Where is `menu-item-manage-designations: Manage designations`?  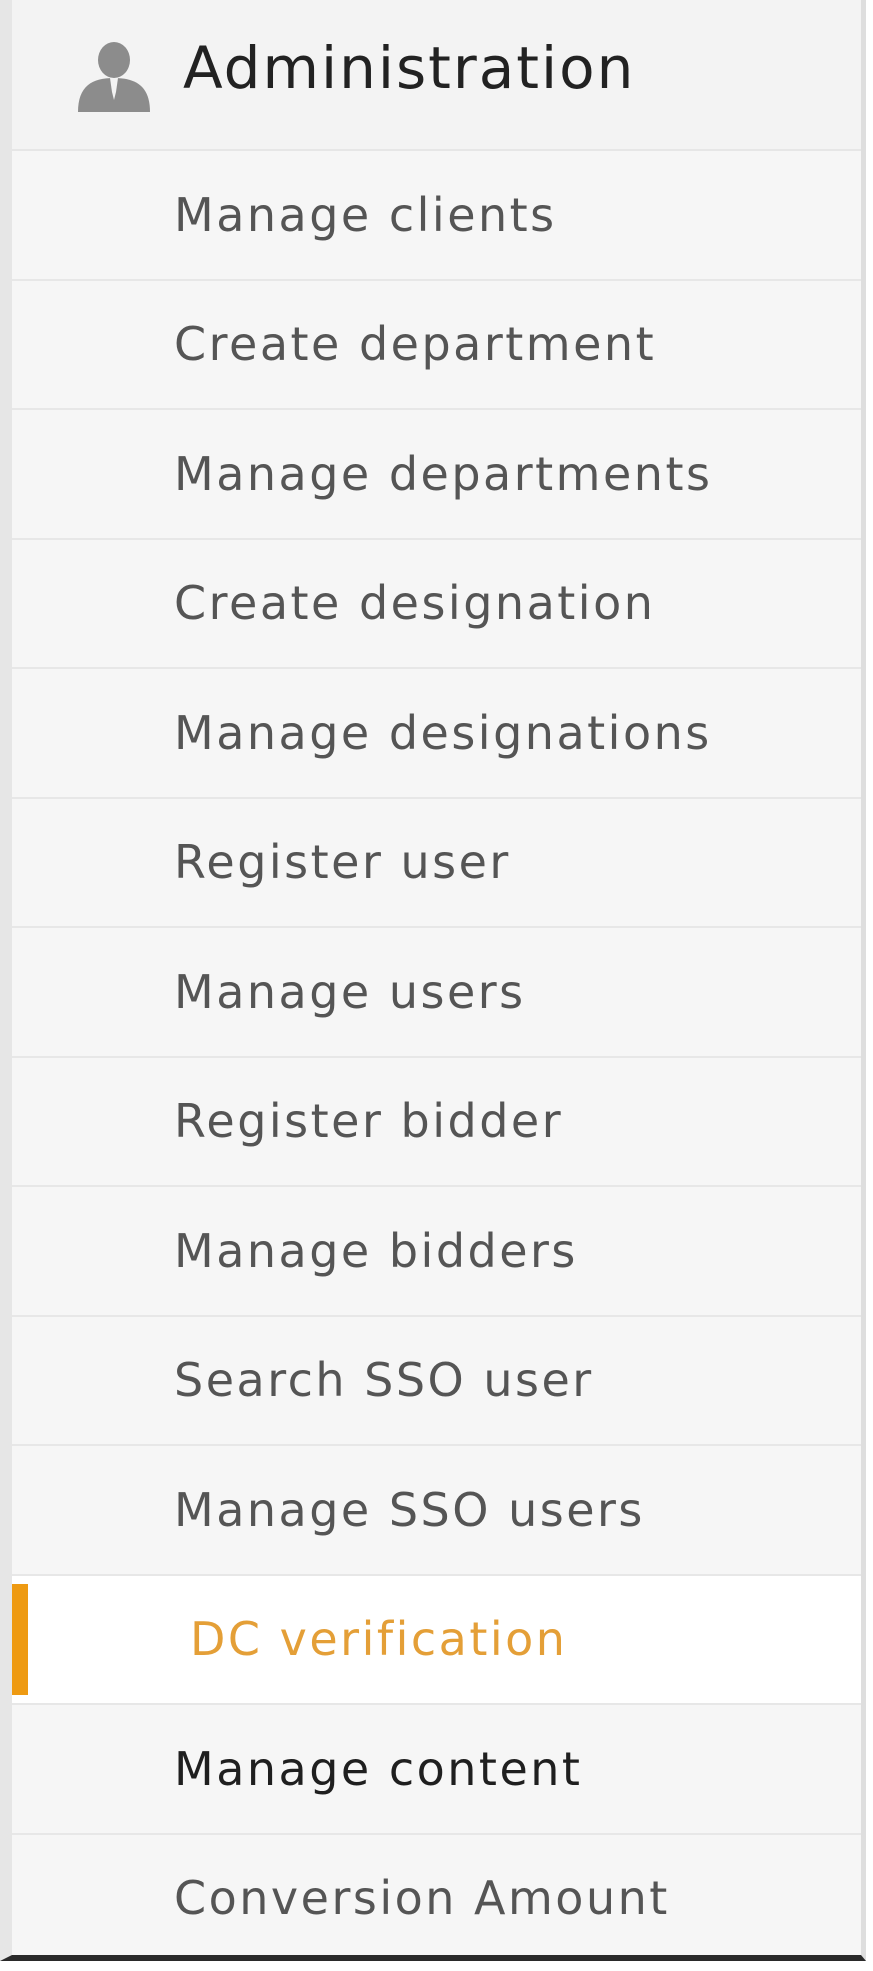
menu-item-manage-designations: Manage designations is located at coordinates (436, 734).